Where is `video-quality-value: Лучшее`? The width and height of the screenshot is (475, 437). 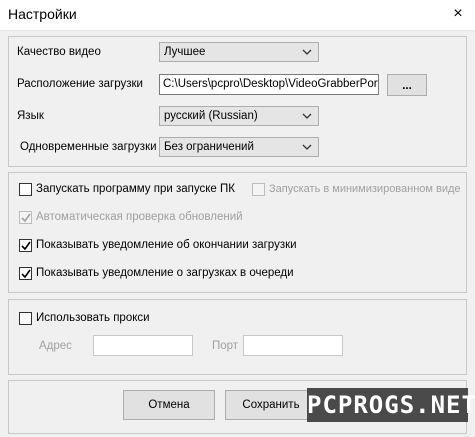
video-quality-value: Лучшее is located at coordinates (185, 52).